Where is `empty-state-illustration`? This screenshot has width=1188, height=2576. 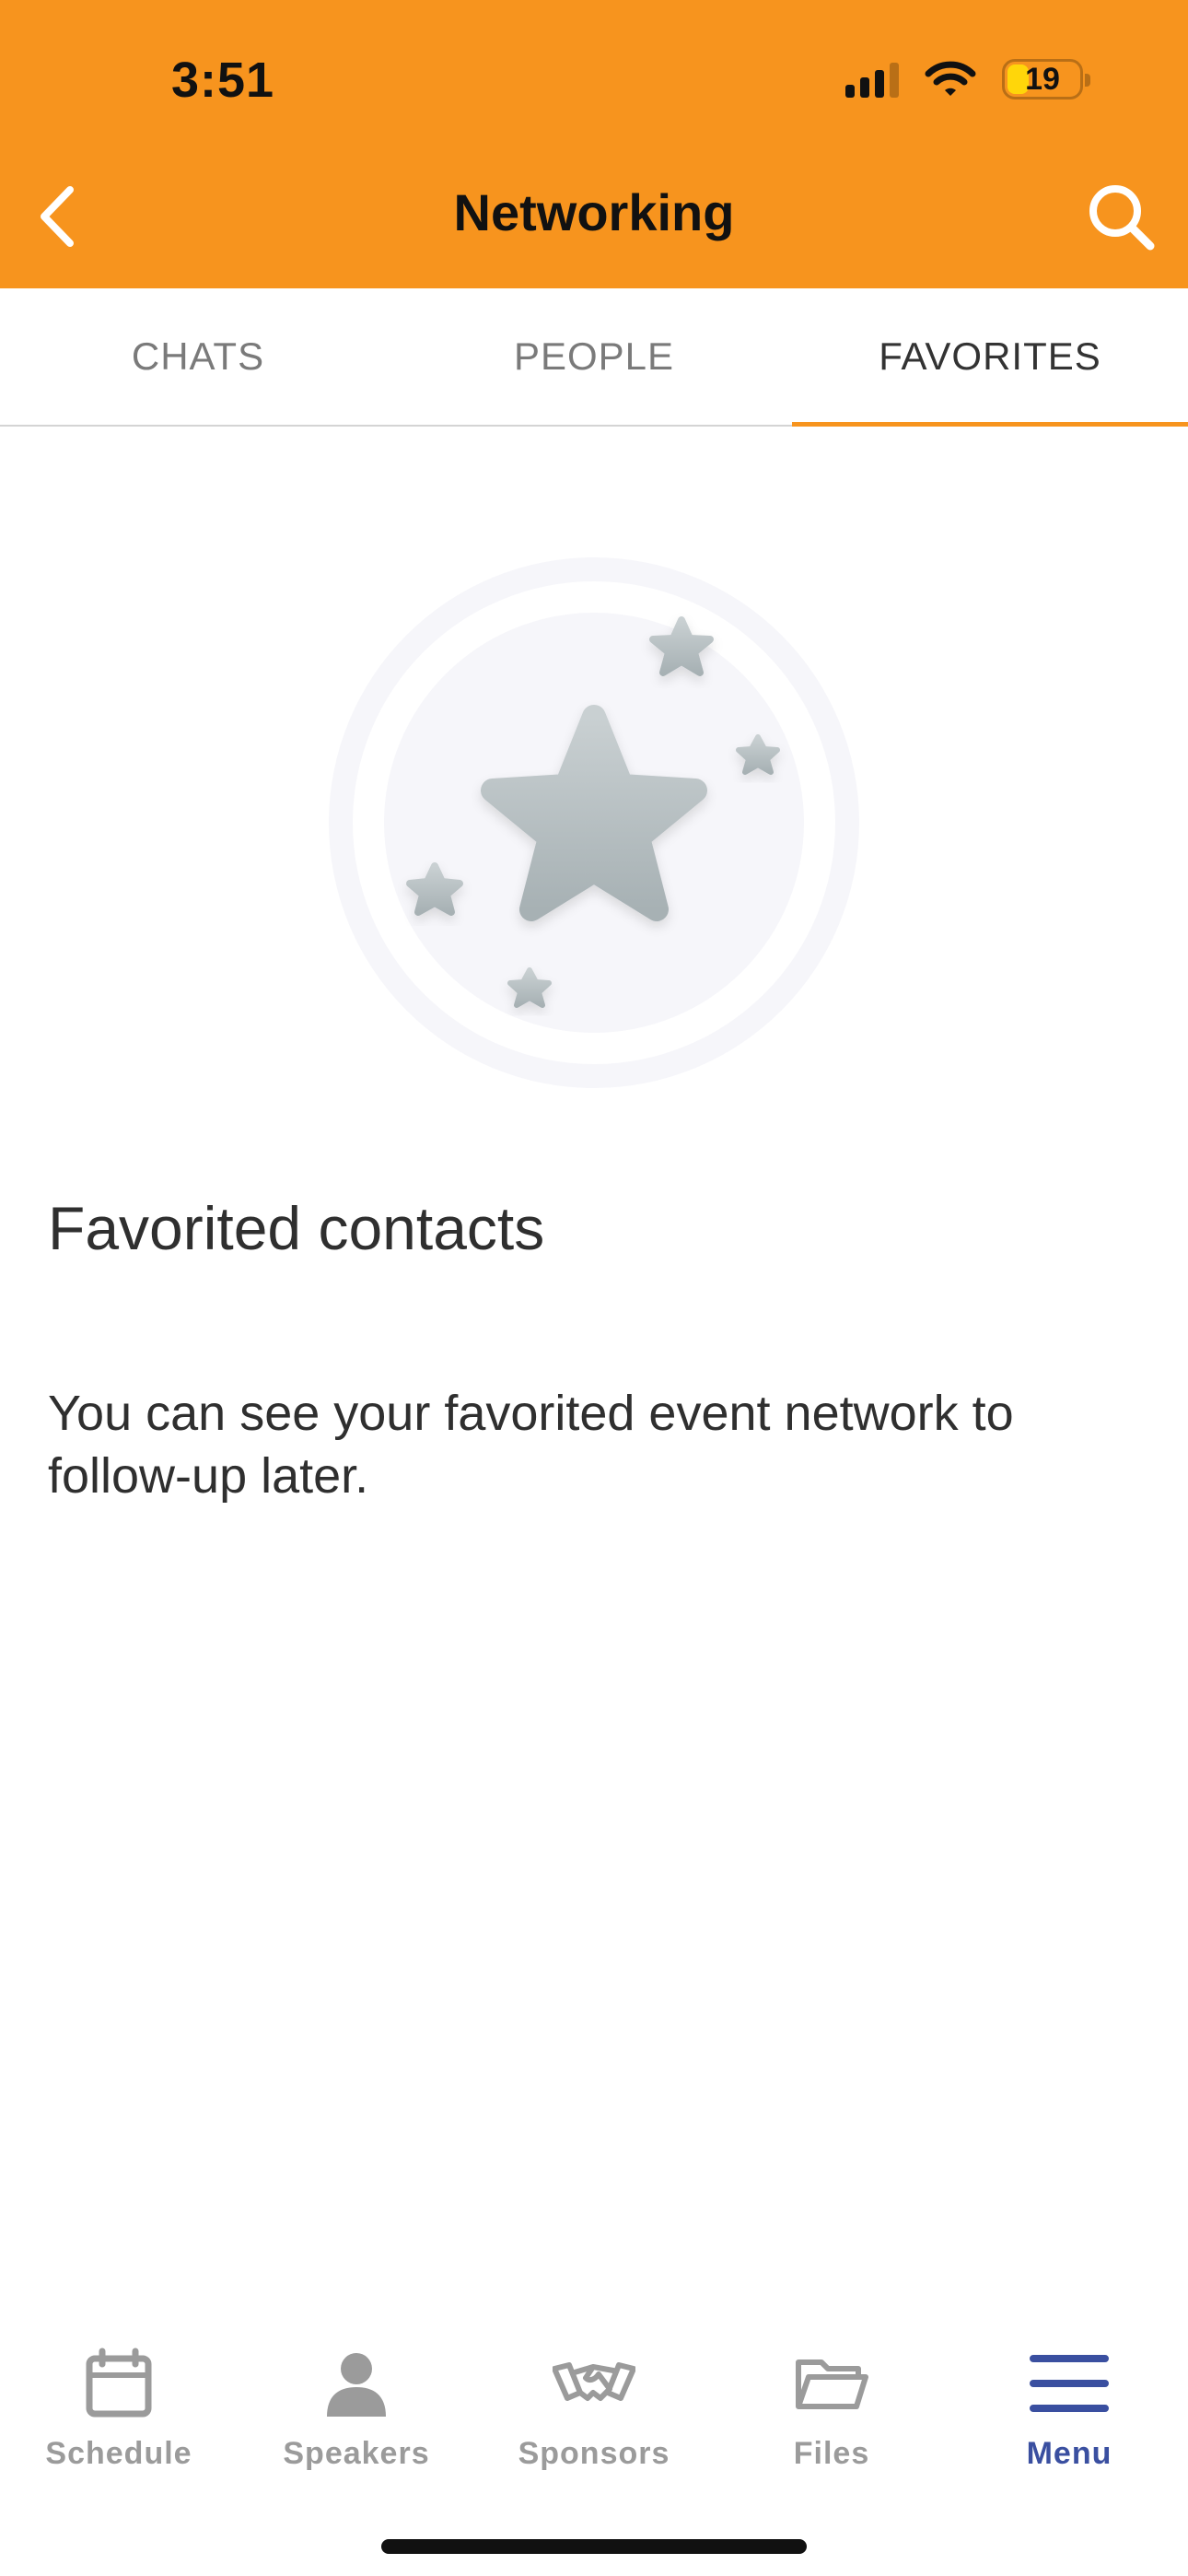
empty-state-illustration is located at coordinates (594, 822).